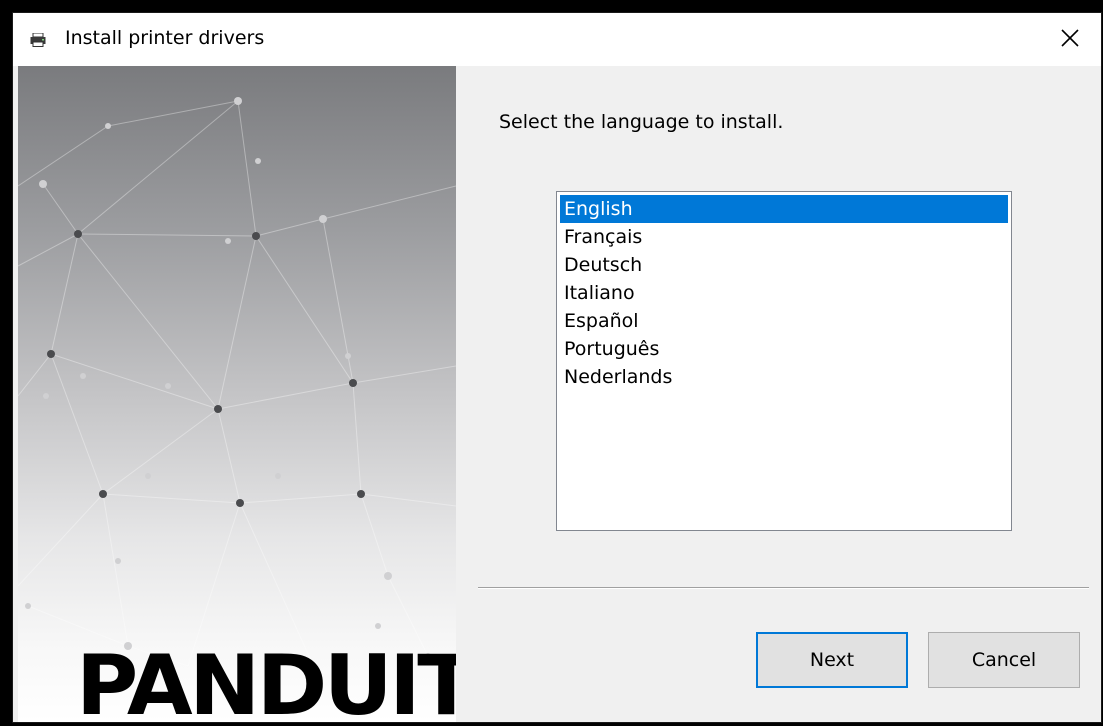 This screenshot has height=726, width=1103. What do you see at coordinates (784, 209) in the screenshot?
I see `language-option-english: English` at bounding box center [784, 209].